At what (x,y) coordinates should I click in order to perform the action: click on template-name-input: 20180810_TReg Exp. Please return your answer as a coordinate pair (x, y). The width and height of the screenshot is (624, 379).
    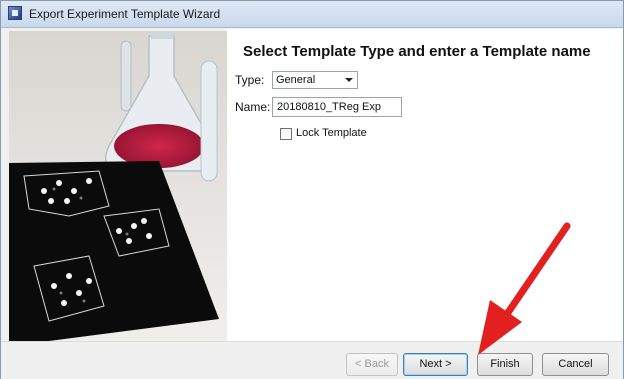
    Looking at the image, I should click on (337, 107).